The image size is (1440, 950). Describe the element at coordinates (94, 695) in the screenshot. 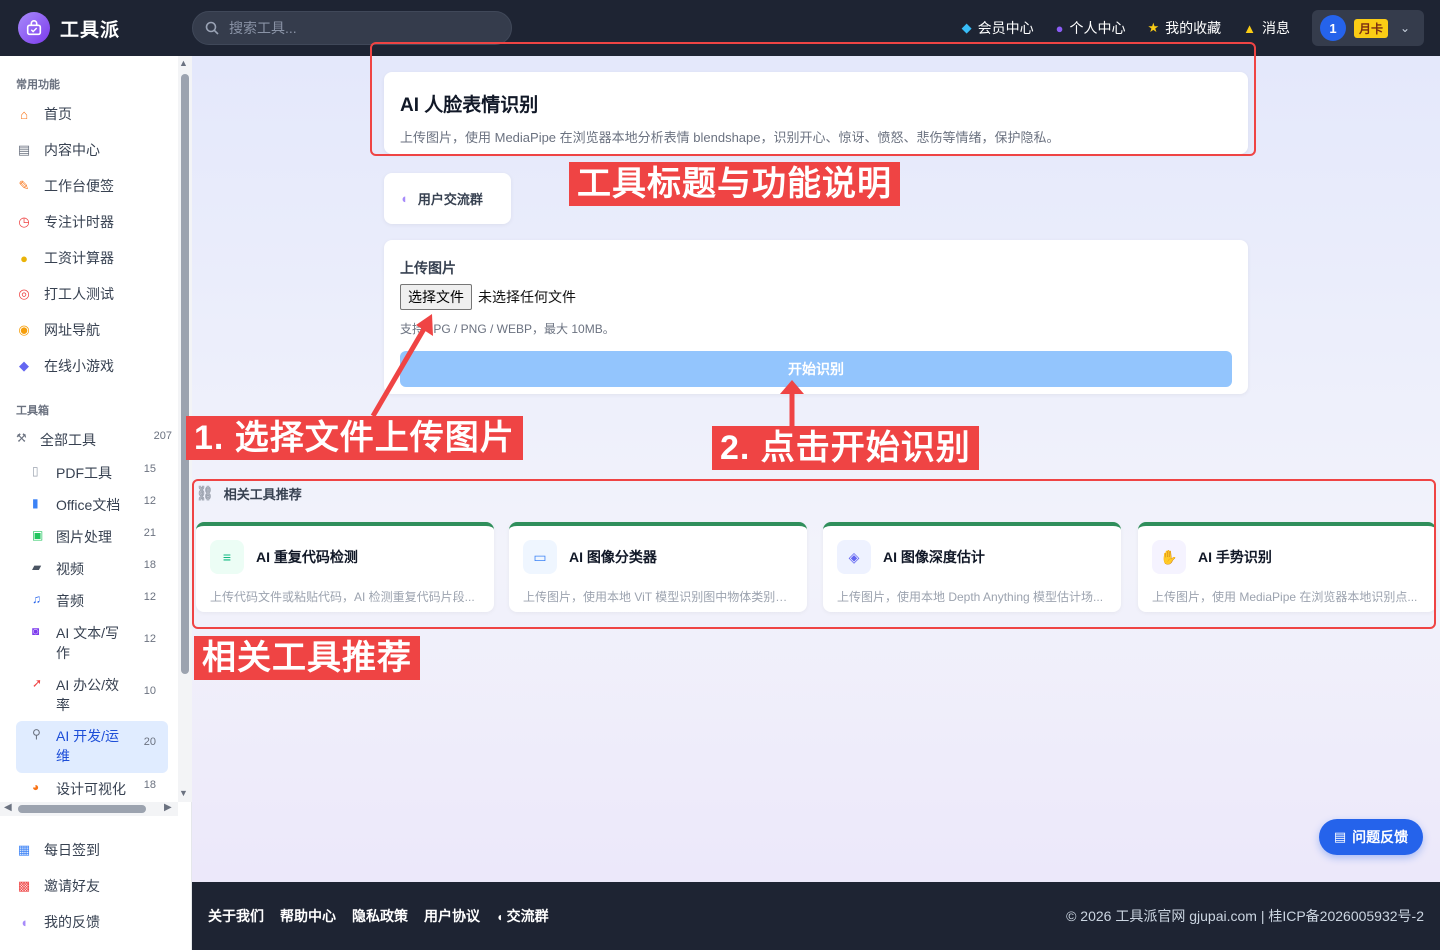

I see `sidebar-item-ai-office: ➚ AI 办公/效率 10` at that location.